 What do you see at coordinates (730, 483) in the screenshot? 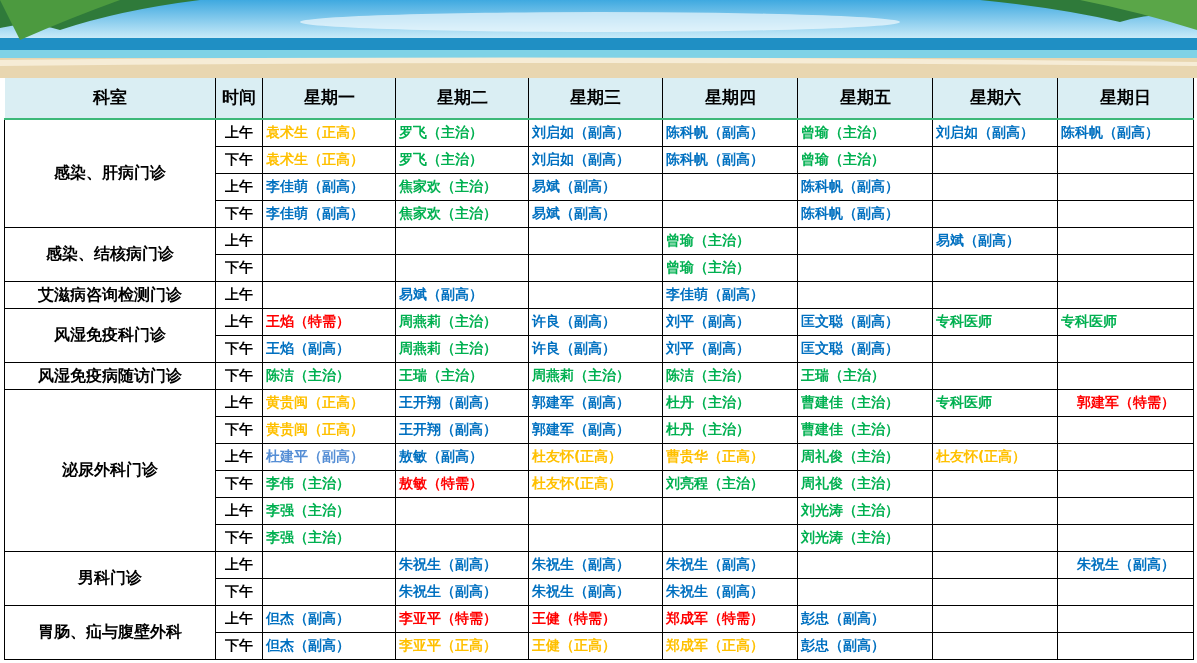
I see `doctor-cell: 刘亮程（主治）` at bounding box center [730, 483].